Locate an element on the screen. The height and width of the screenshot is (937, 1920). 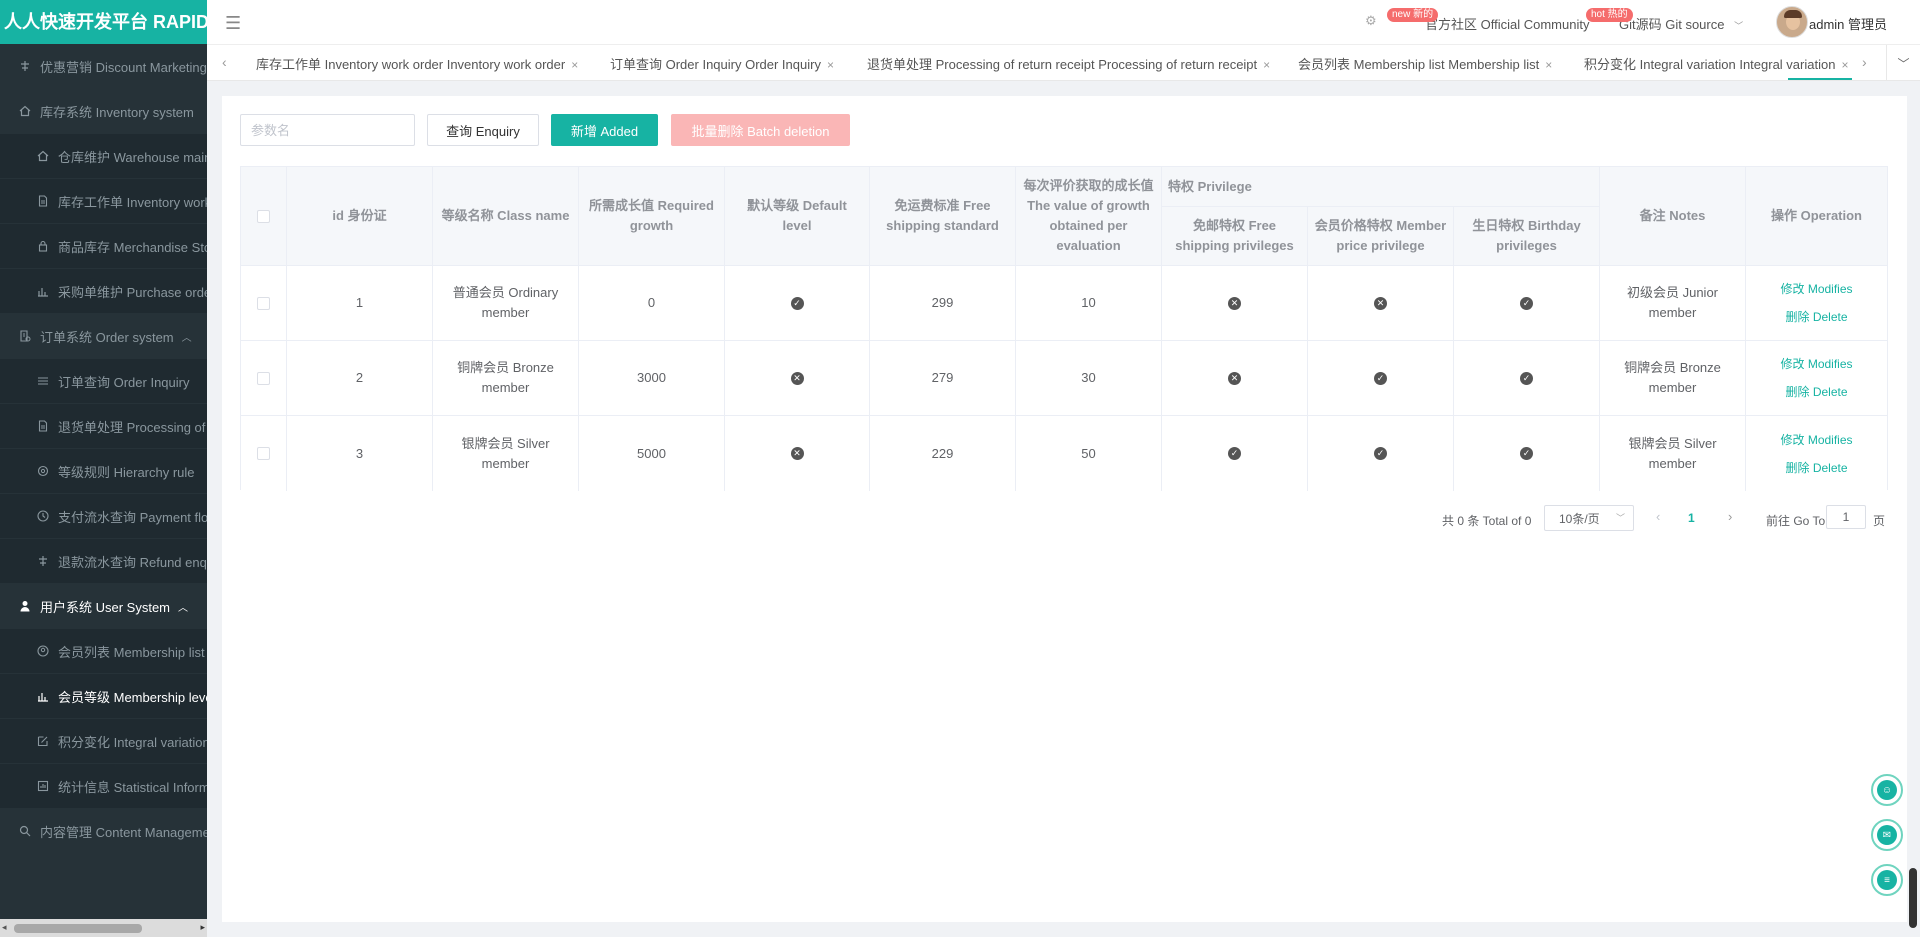
batch-delete-button: 批量删除 Batch deletion is located at coordinates (760, 130).